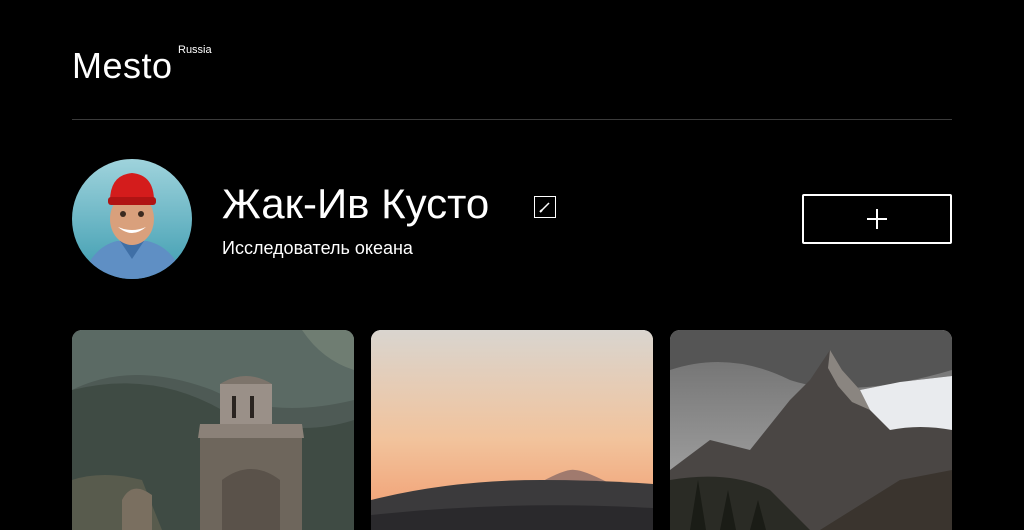  I want to click on card-image-snowy-peaks, so click(811, 430).